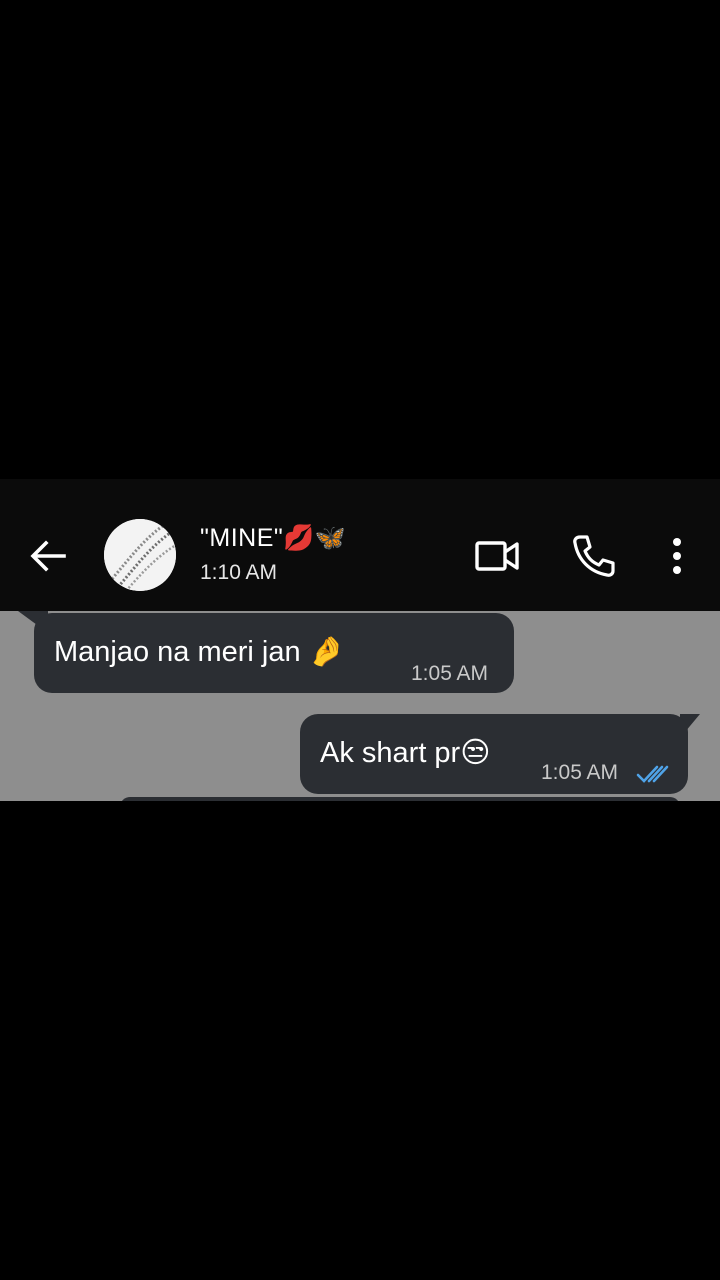 This screenshot has height=1280, width=720. What do you see at coordinates (400, 799) in the screenshot?
I see `partial-message-bubble` at bounding box center [400, 799].